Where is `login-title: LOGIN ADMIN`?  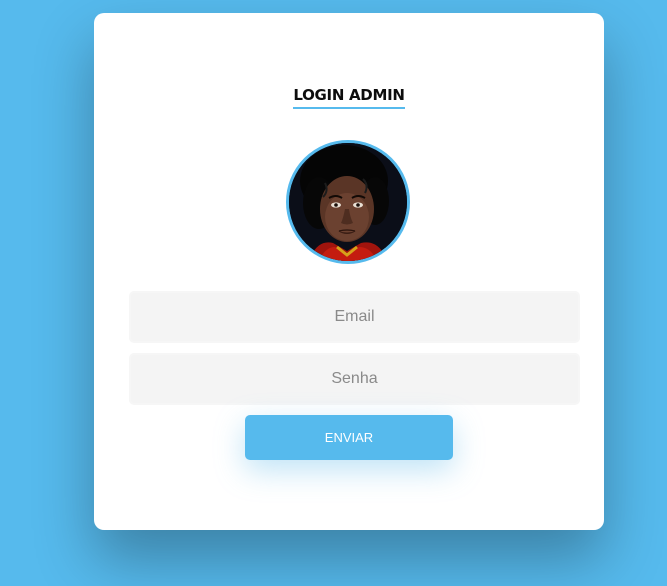
login-title: LOGIN ADMIN is located at coordinates (349, 97).